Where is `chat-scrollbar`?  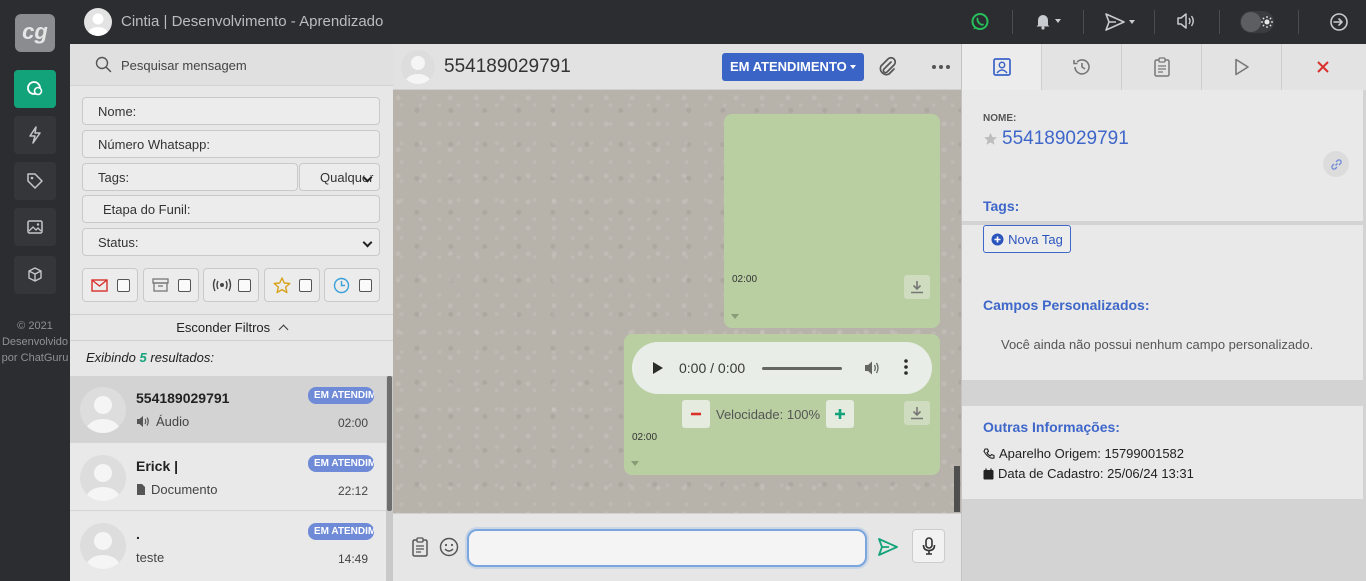 chat-scrollbar is located at coordinates (957, 489).